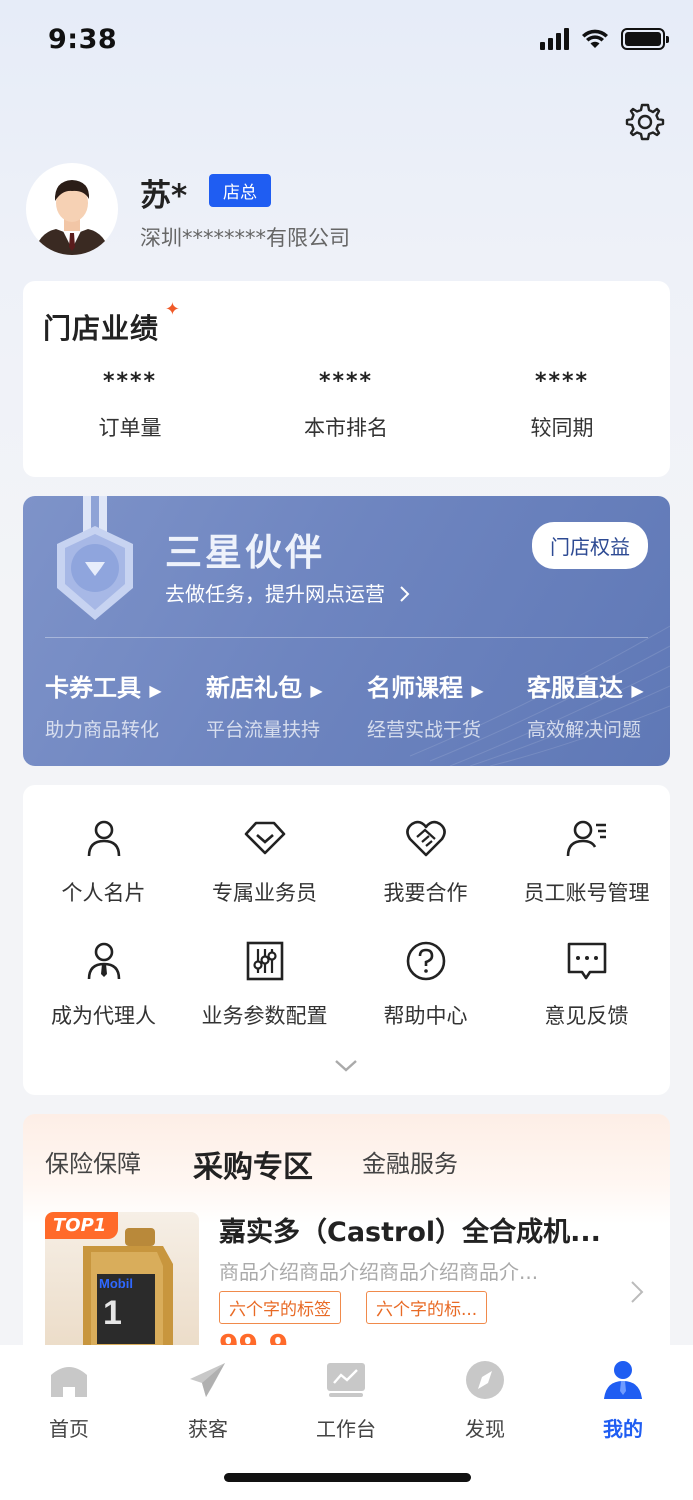 Image resolution: width=693 pixels, height=1500 pixels. I want to click on partner-title: 三星伙伴, so click(245, 552).